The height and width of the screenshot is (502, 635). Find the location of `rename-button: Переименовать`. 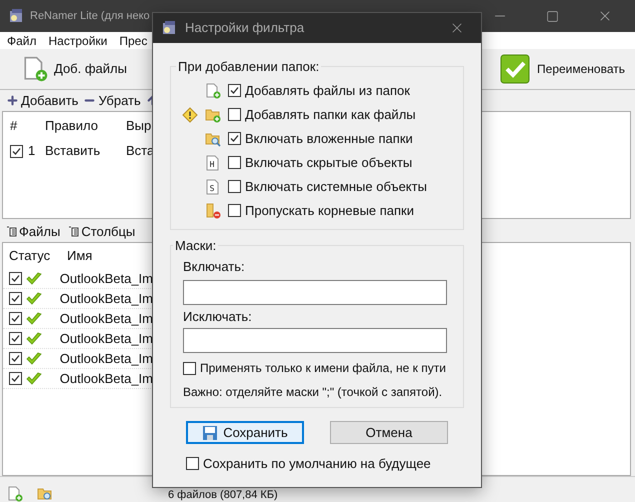

rename-button: Переименовать is located at coordinates (562, 69).